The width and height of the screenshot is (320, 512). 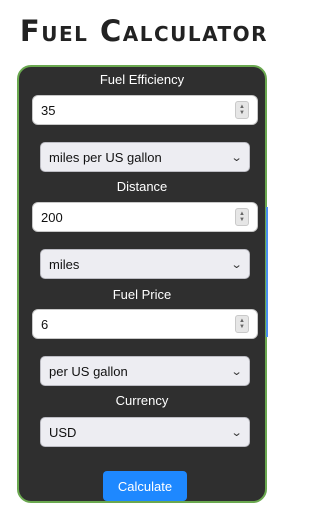 What do you see at coordinates (144, 31) in the screenshot?
I see `app-title: Fuel Calculator` at bounding box center [144, 31].